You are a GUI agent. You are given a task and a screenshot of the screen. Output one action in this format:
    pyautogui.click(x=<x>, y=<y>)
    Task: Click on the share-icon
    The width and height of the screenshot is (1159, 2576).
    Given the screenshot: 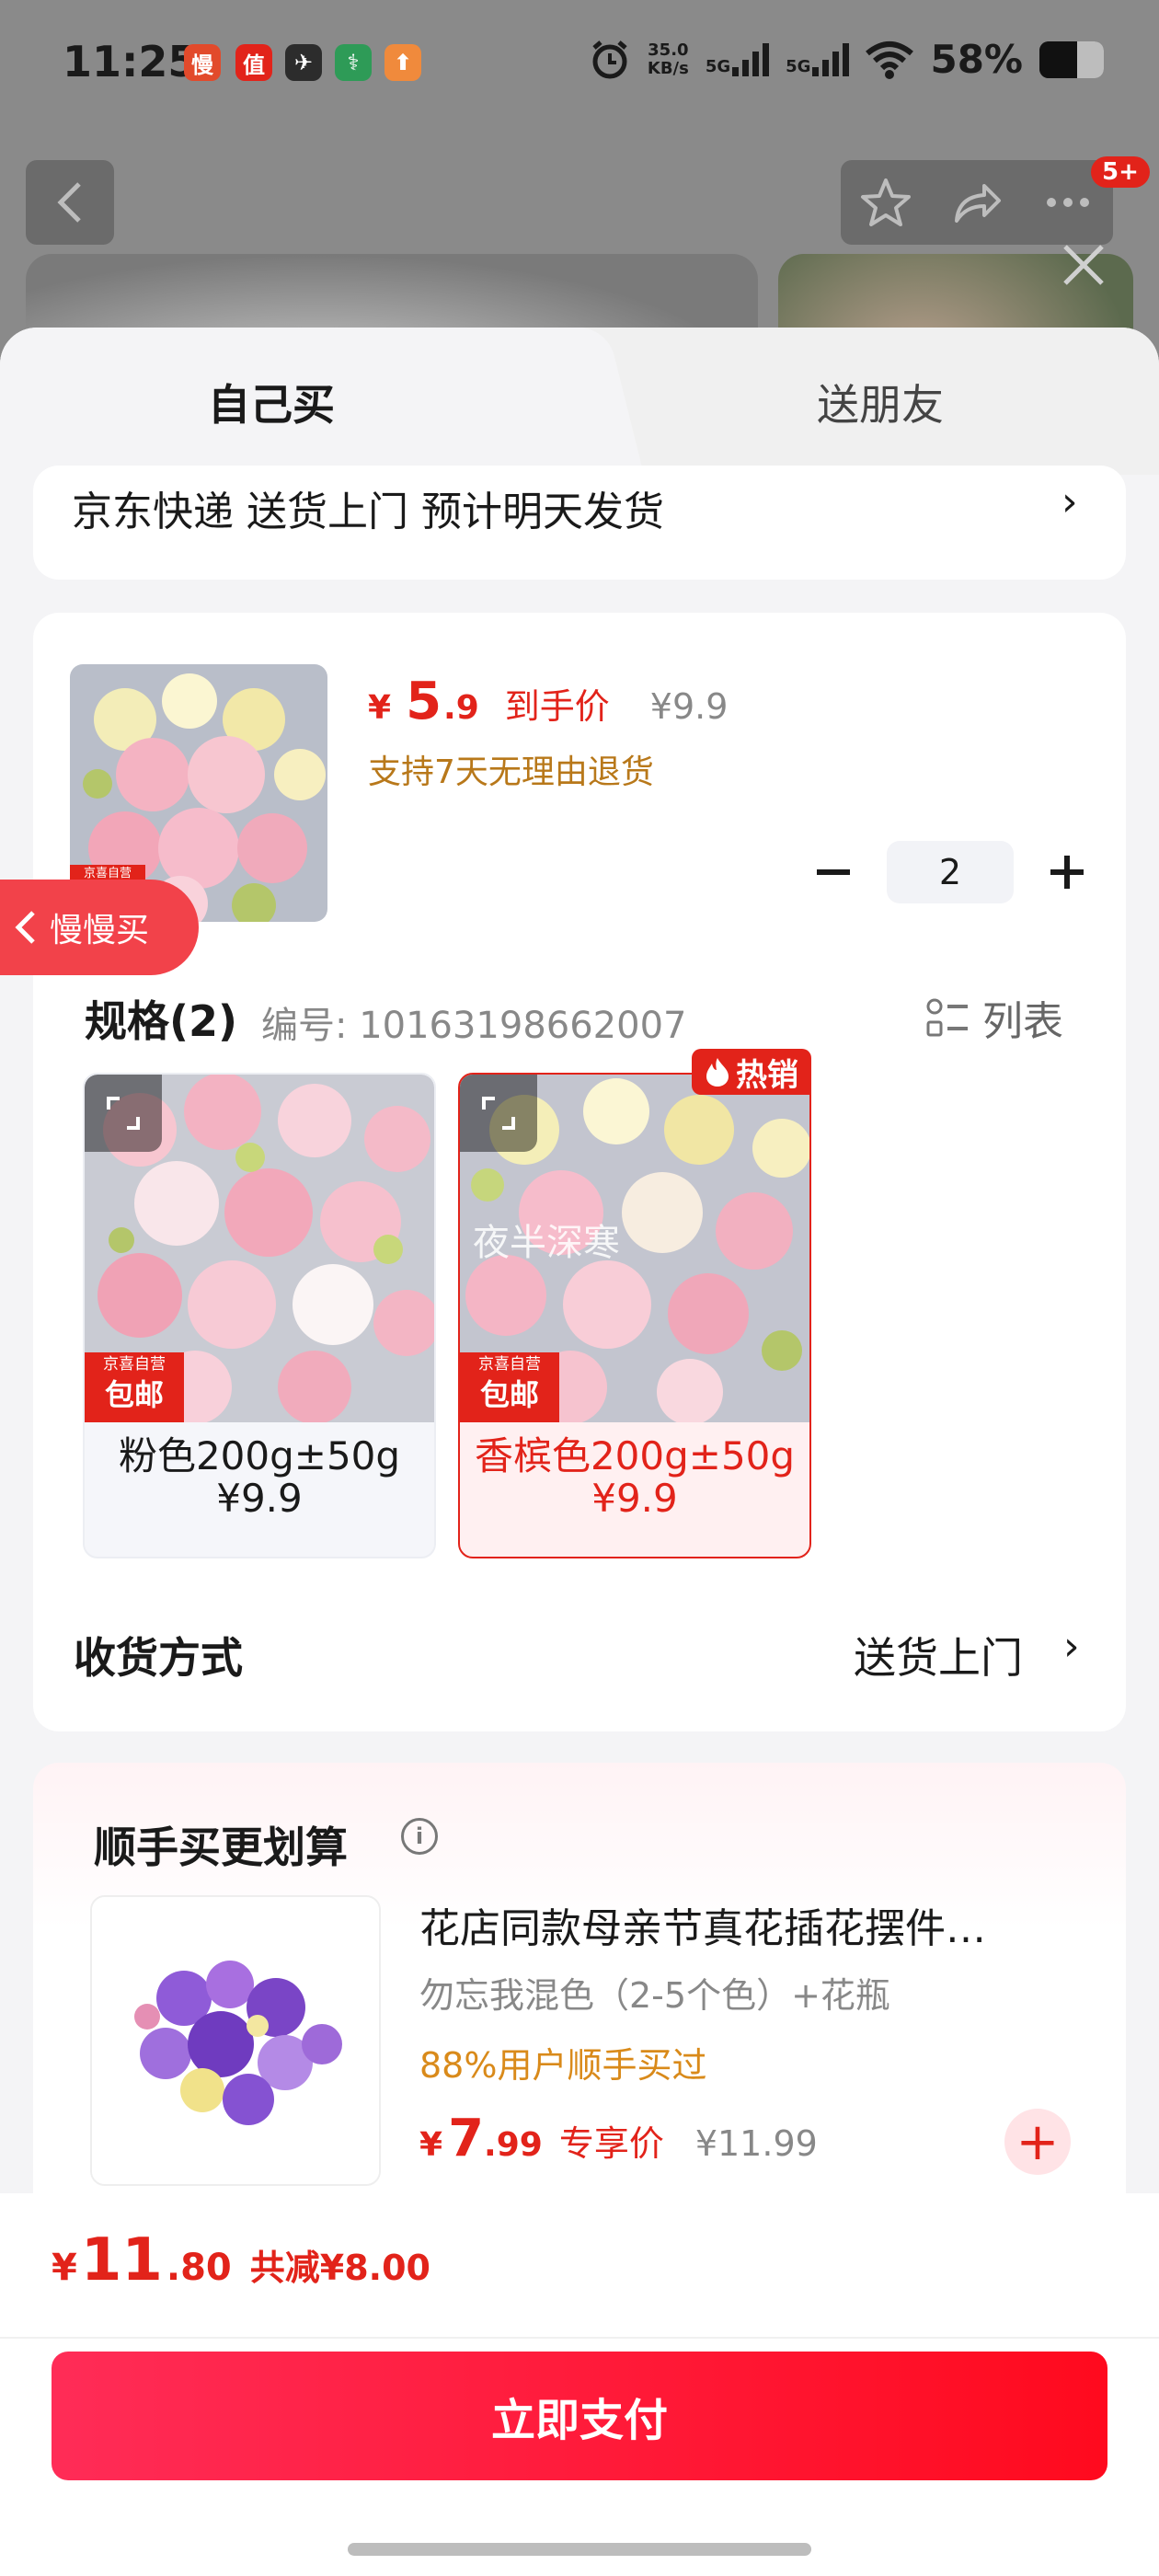 What is the action you would take?
    pyautogui.click(x=976, y=202)
    